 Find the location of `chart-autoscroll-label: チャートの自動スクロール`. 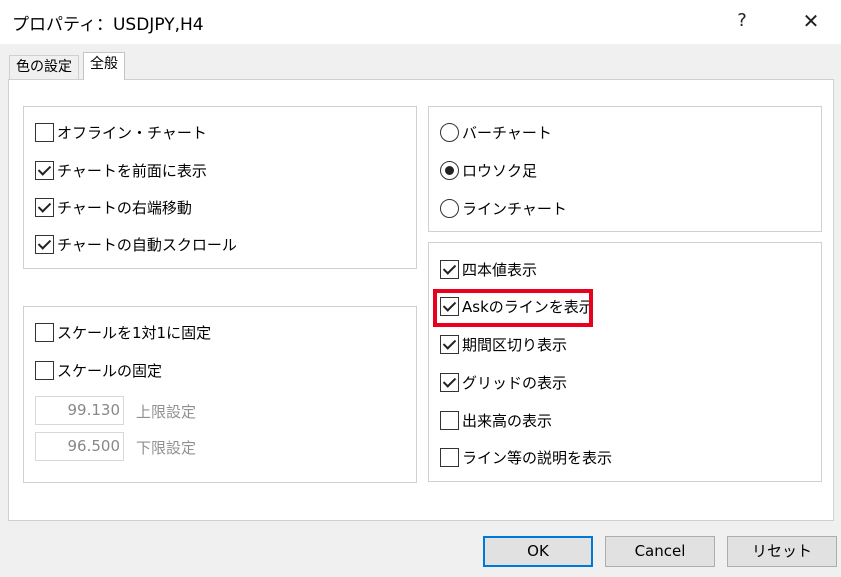

chart-autoscroll-label: チャートの自動スクロール is located at coordinates (147, 244).